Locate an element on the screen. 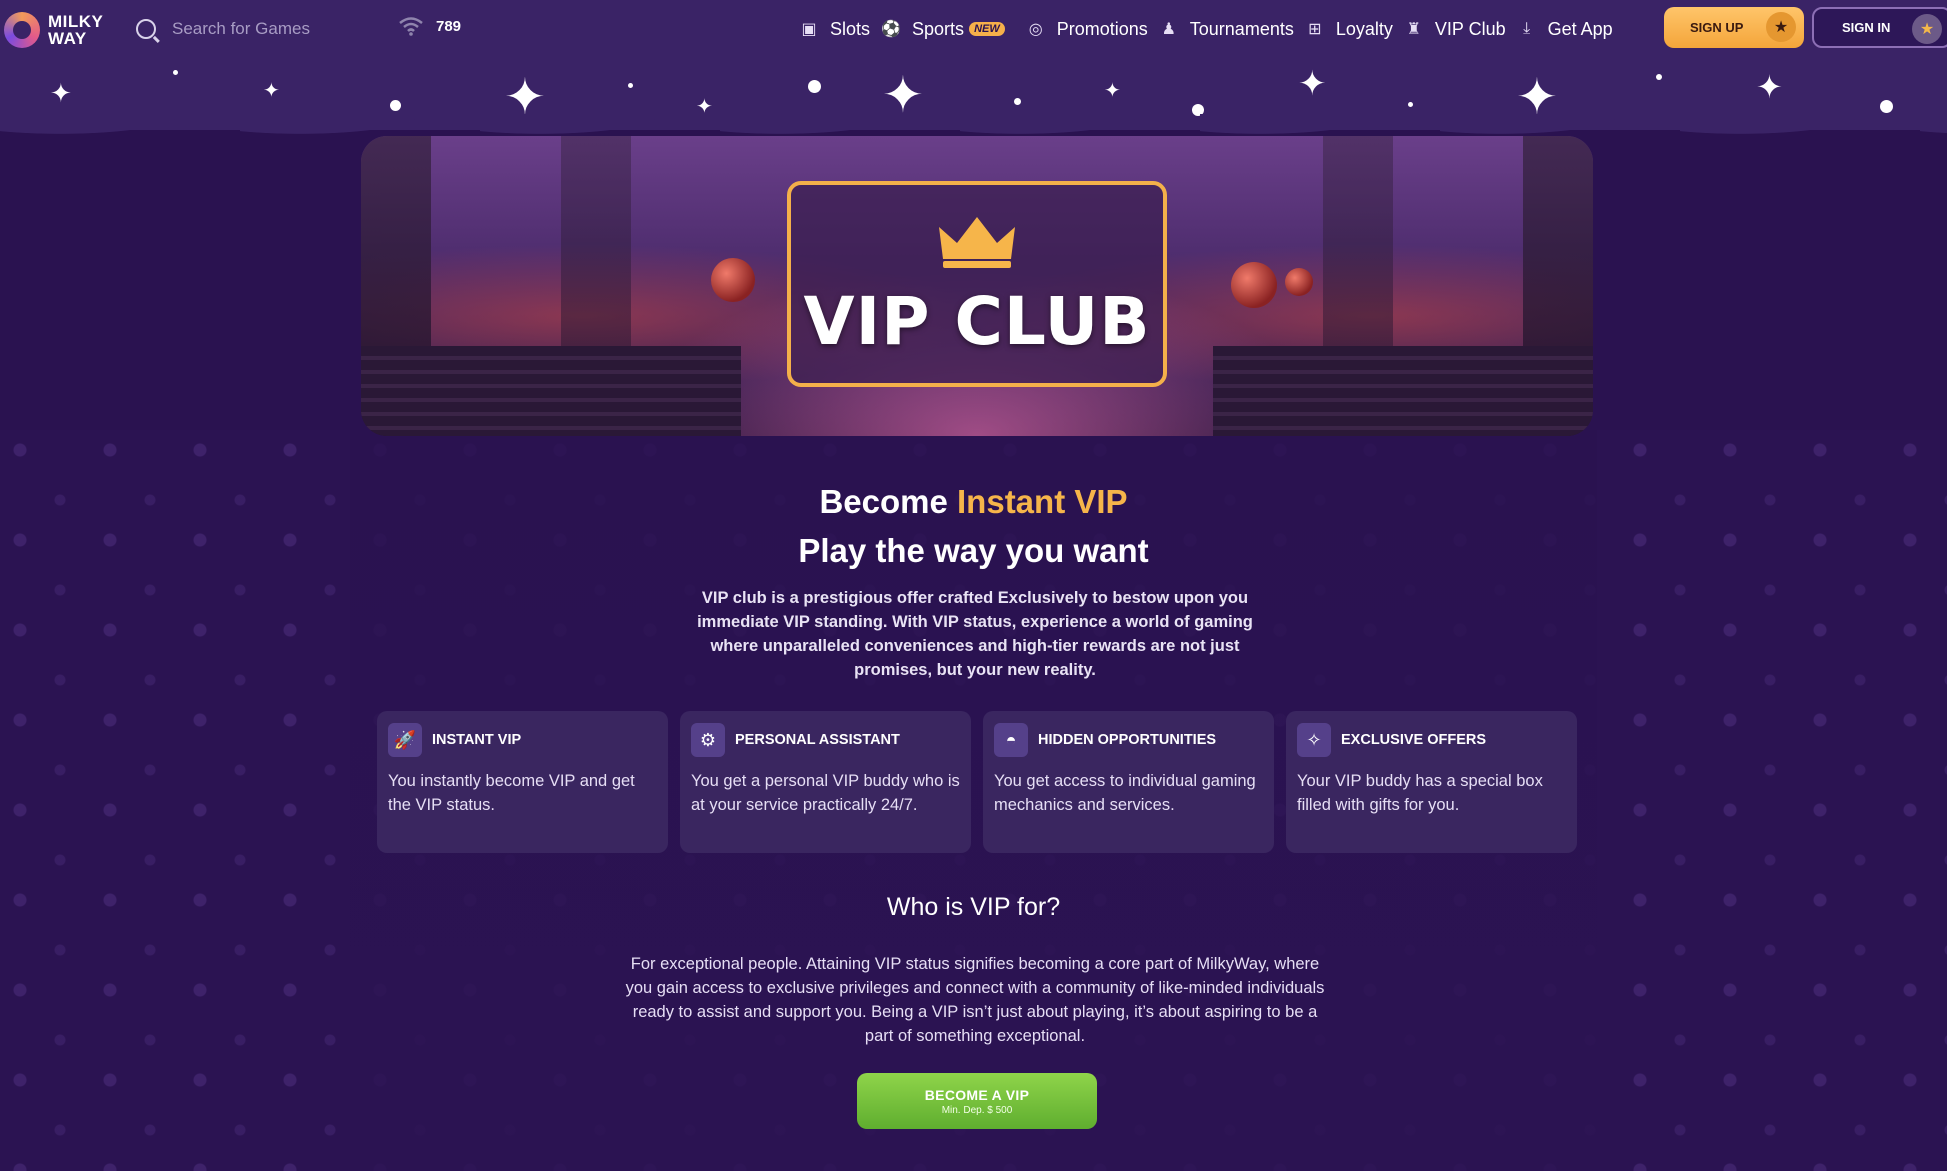 This screenshot has width=1947, height=1171. nav-label-promotions: Promotions is located at coordinates (1102, 28).